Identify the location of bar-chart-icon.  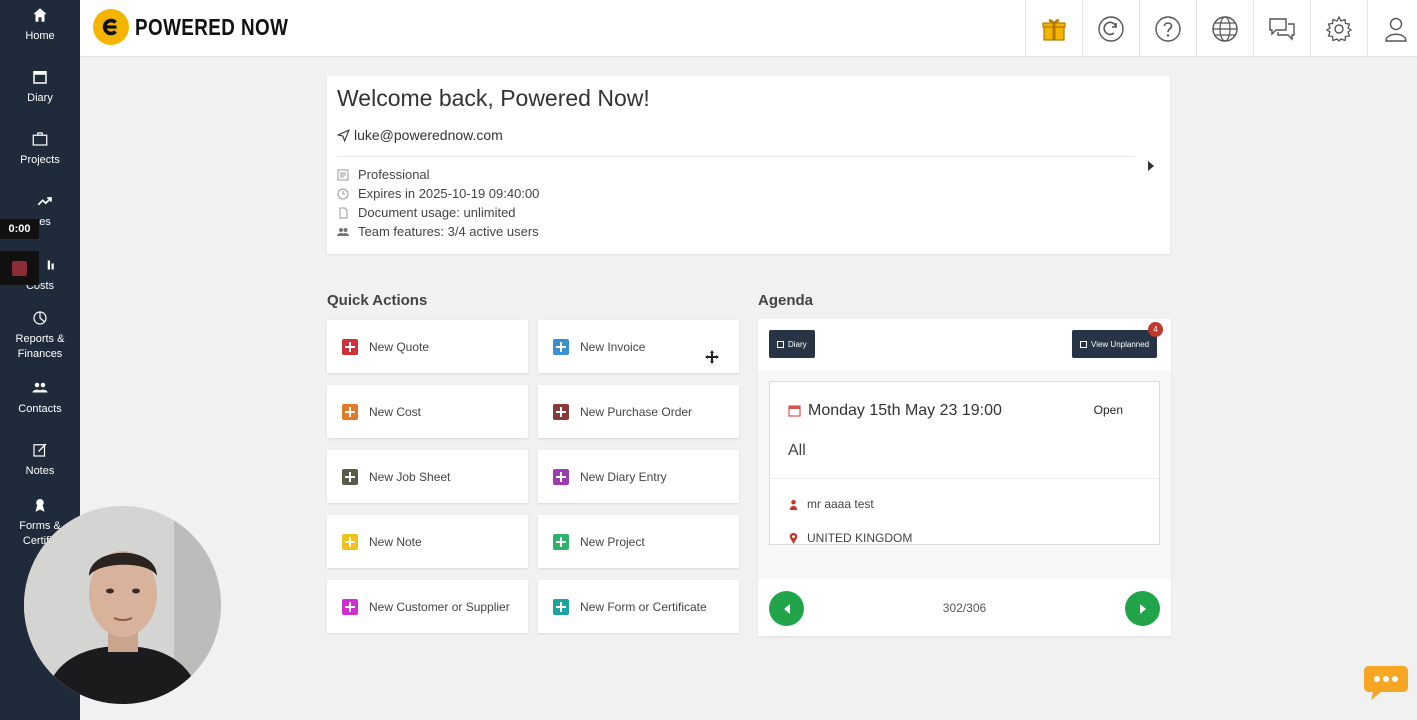
(50, 265).